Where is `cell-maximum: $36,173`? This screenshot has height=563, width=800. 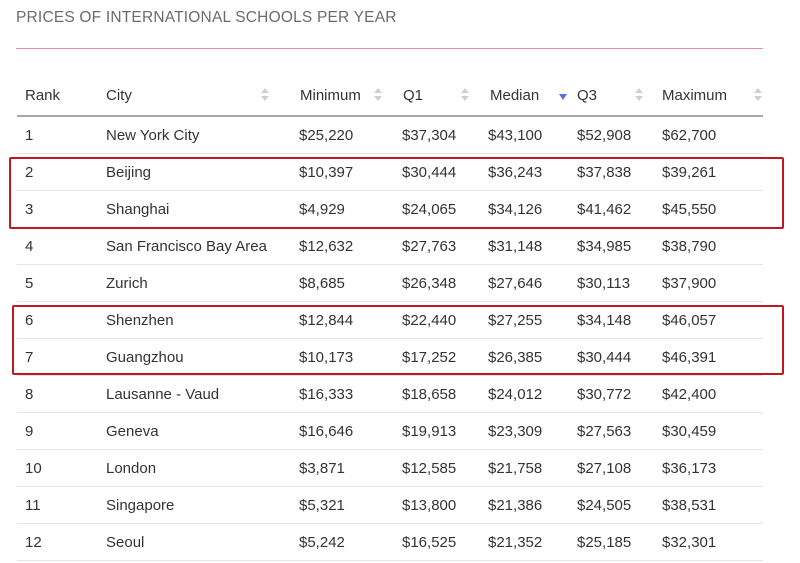 cell-maximum: $36,173 is located at coordinates (705, 468).